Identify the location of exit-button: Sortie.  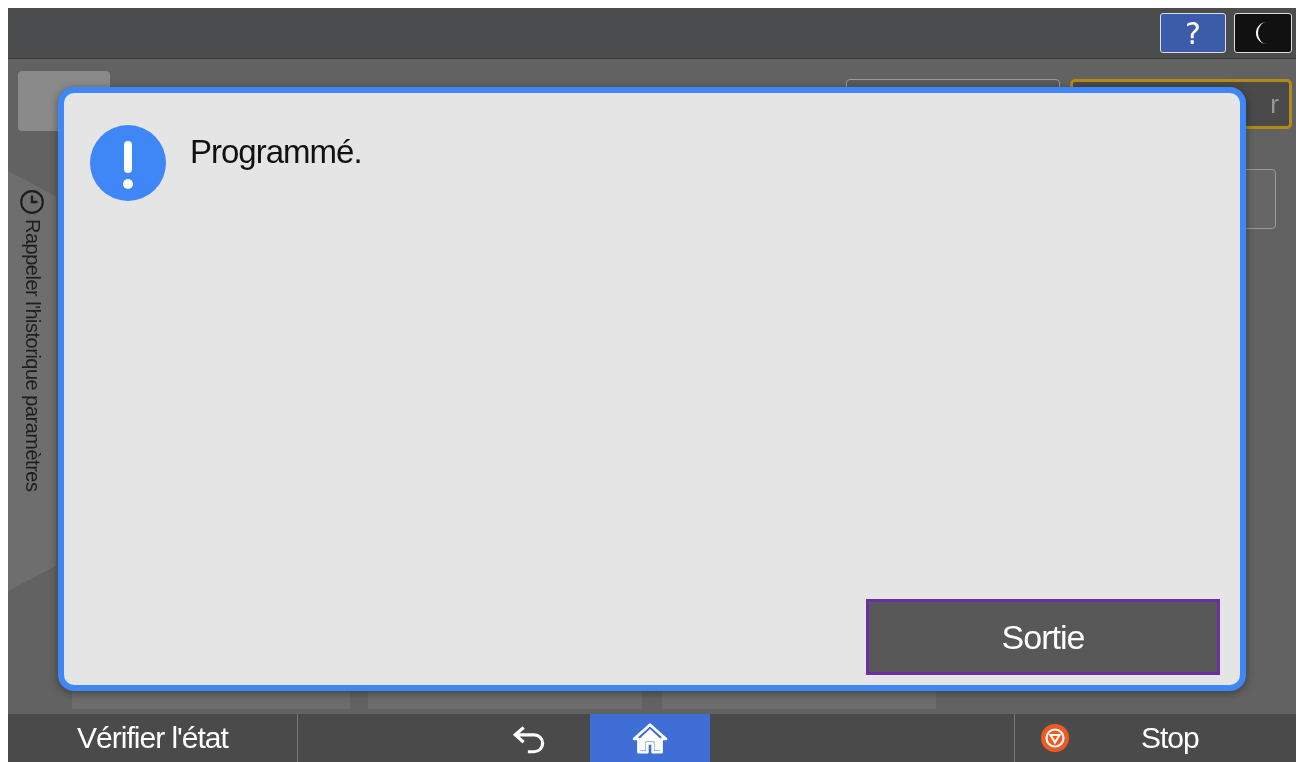
(1043, 637).